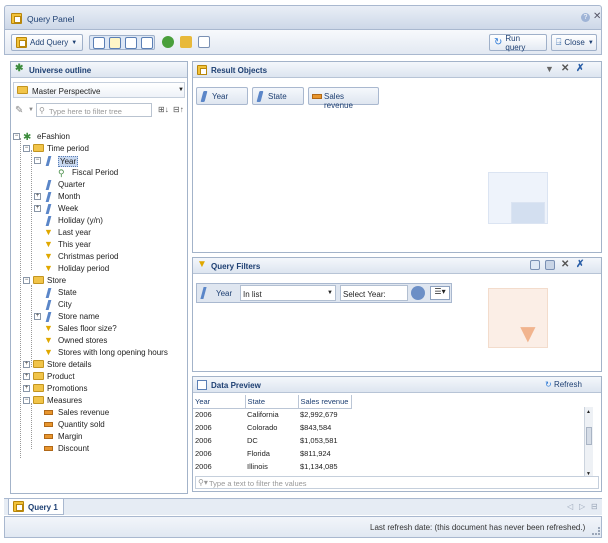  Describe the element at coordinates (550, 265) in the screenshot. I see `add-ranking-icon` at that location.